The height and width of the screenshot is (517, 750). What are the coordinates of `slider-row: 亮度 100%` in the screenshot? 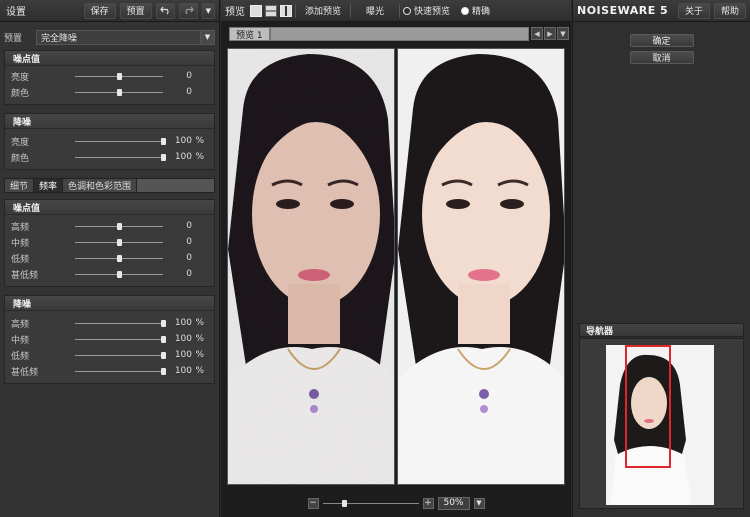 It's located at (109, 141).